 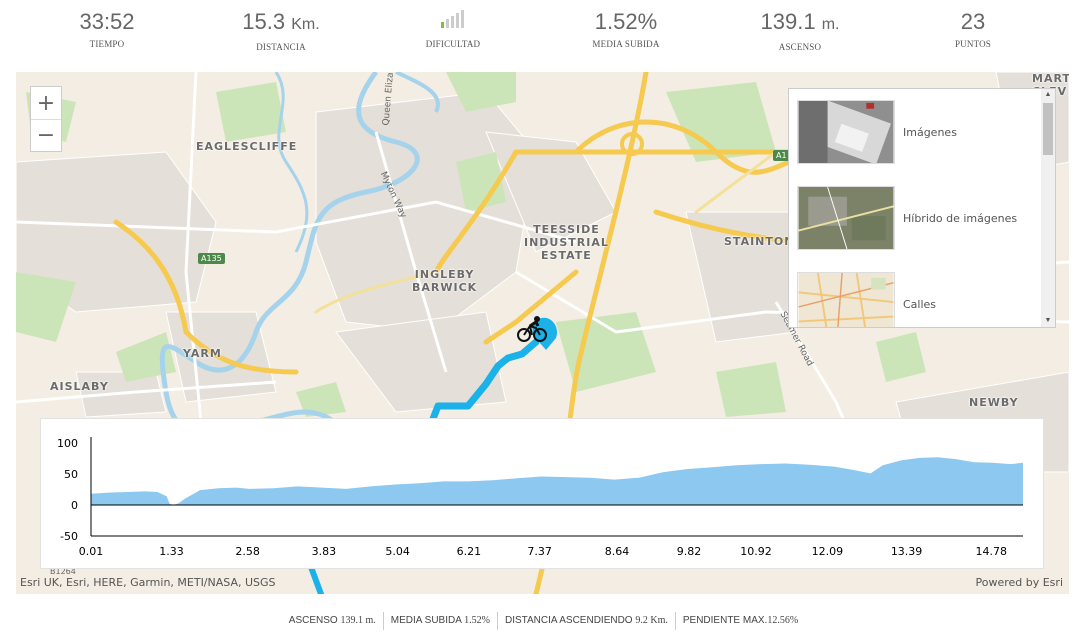 What do you see at coordinates (907, 551) in the screenshot?
I see `x-tick-label: 13.39` at bounding box center [907, 551].